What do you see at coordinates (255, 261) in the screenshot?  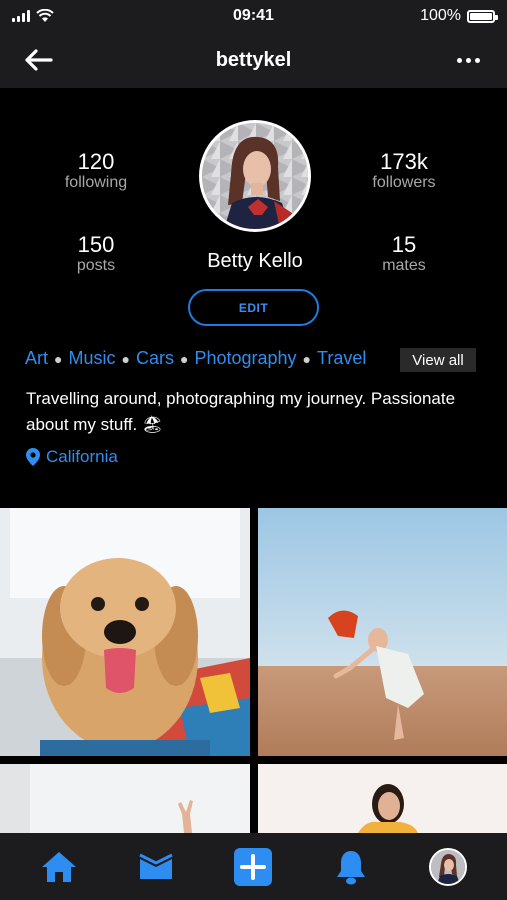 I see `profile-name: Betty Kello` at bounding box center [255, 261].